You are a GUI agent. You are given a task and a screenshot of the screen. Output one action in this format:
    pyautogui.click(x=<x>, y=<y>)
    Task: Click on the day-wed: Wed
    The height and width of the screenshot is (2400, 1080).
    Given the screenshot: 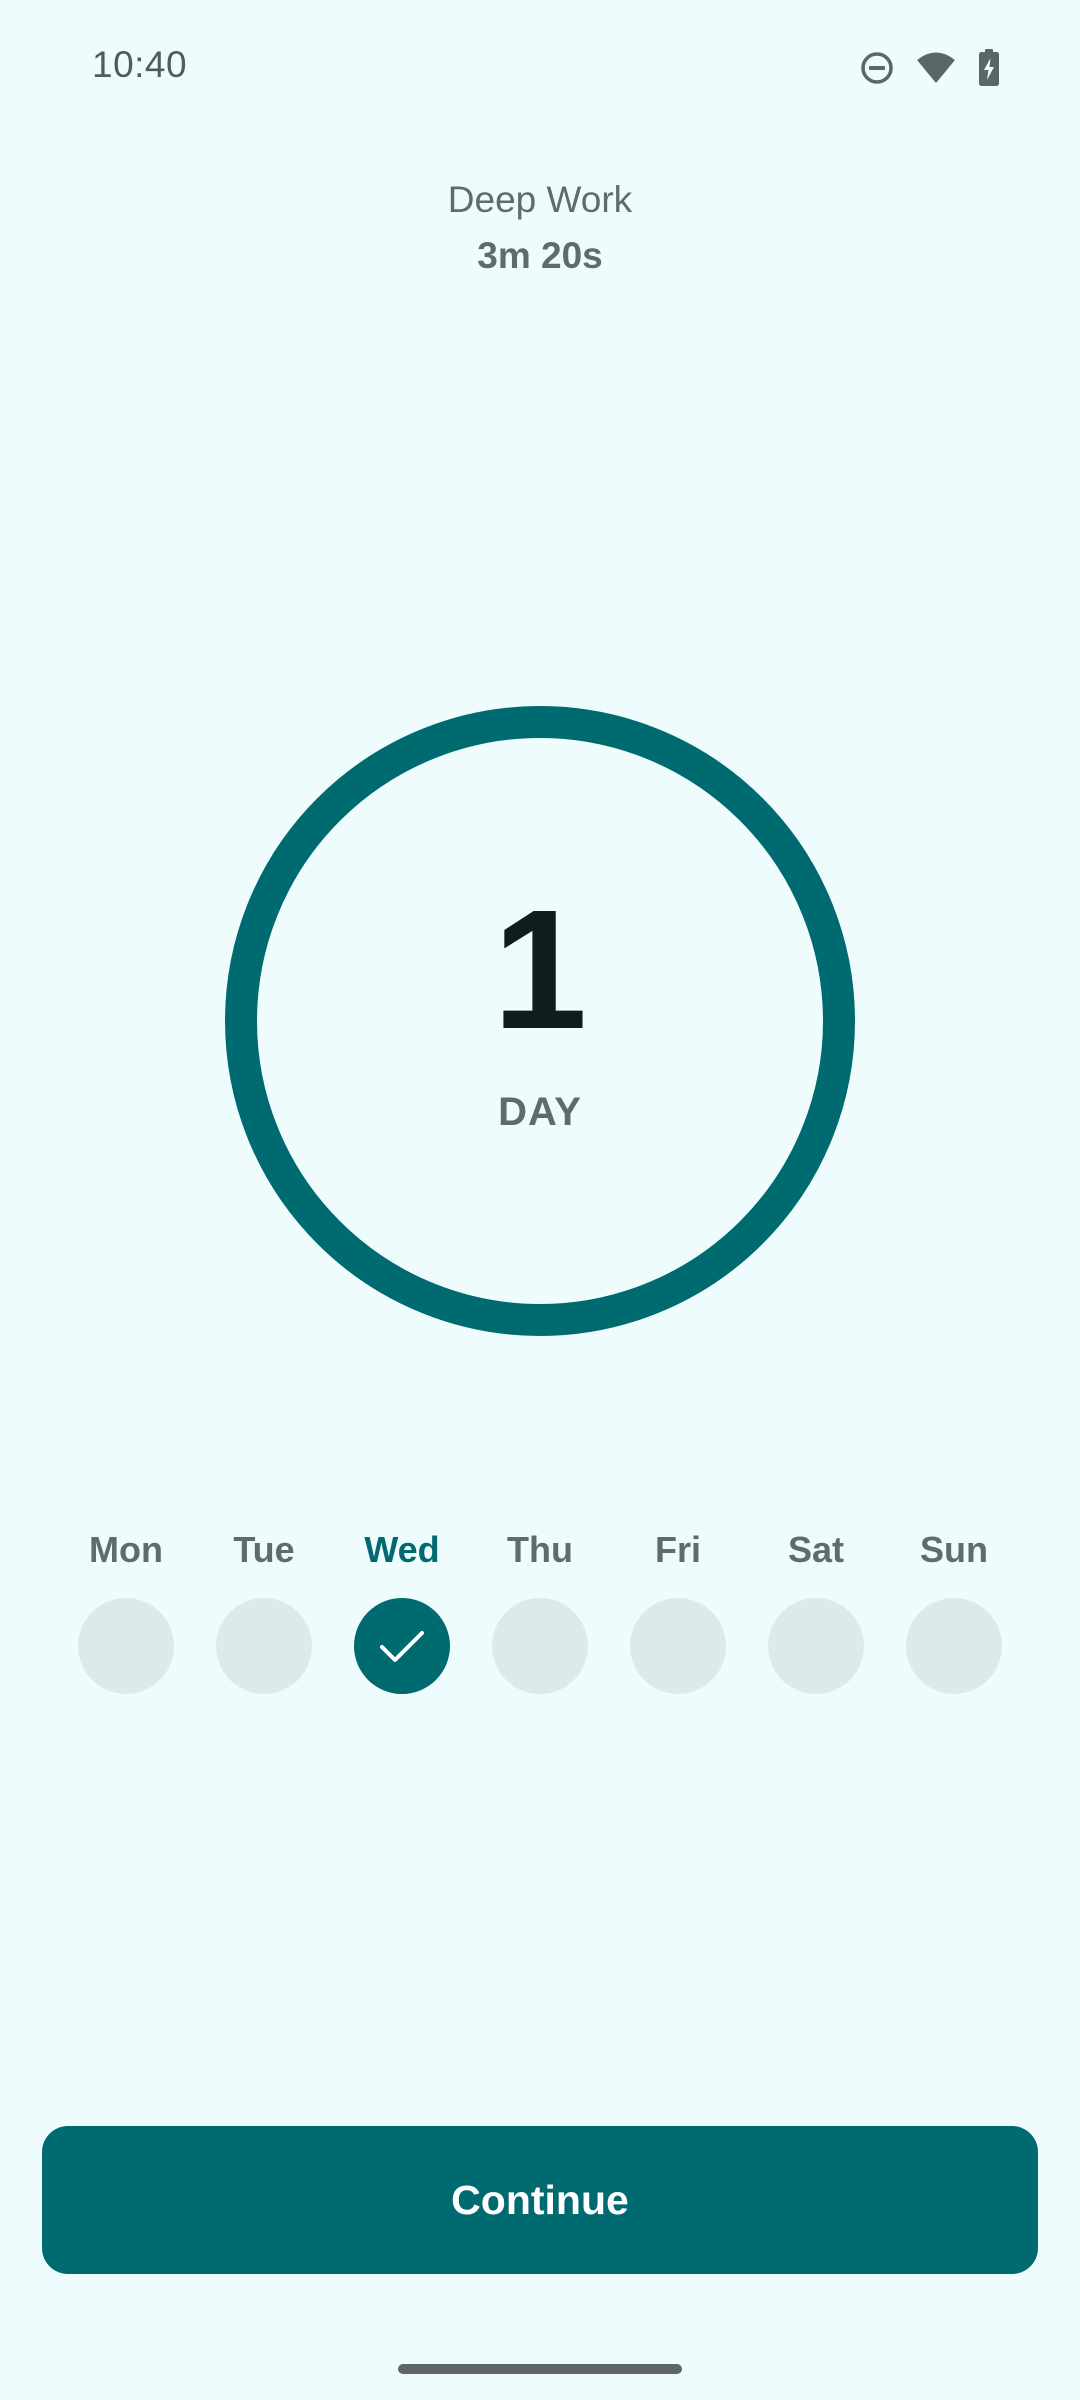 What is the action you would take?
    pyautogui.click(x=402, y=1610)
    